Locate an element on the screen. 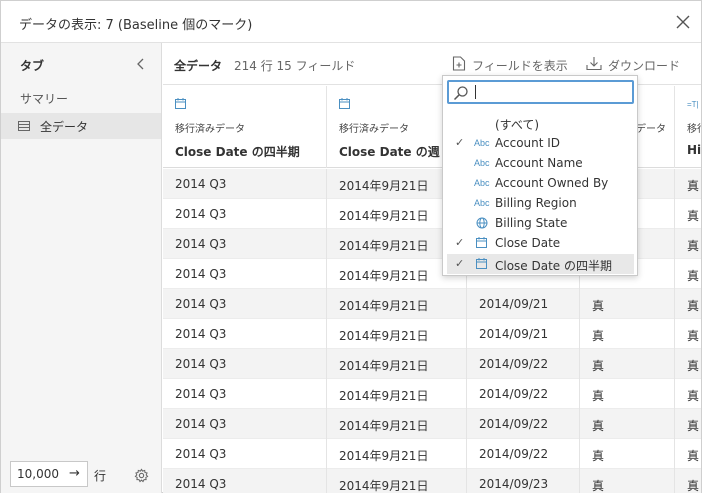 The image size is (702, 493). dialog-title: データの表示: 7 (Baseline 個のマーク) is located at coordinates (136, 25).